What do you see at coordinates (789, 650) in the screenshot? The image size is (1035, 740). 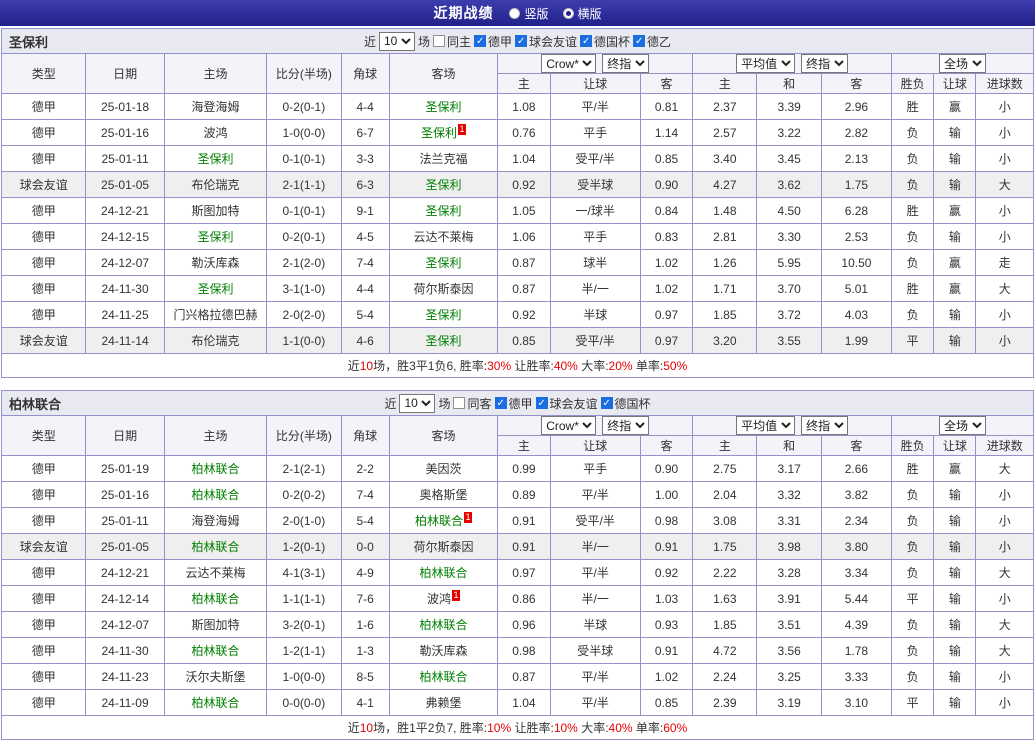 I see `euro-draw-odds-cell: 3.56` at bounding box center [789, 650].